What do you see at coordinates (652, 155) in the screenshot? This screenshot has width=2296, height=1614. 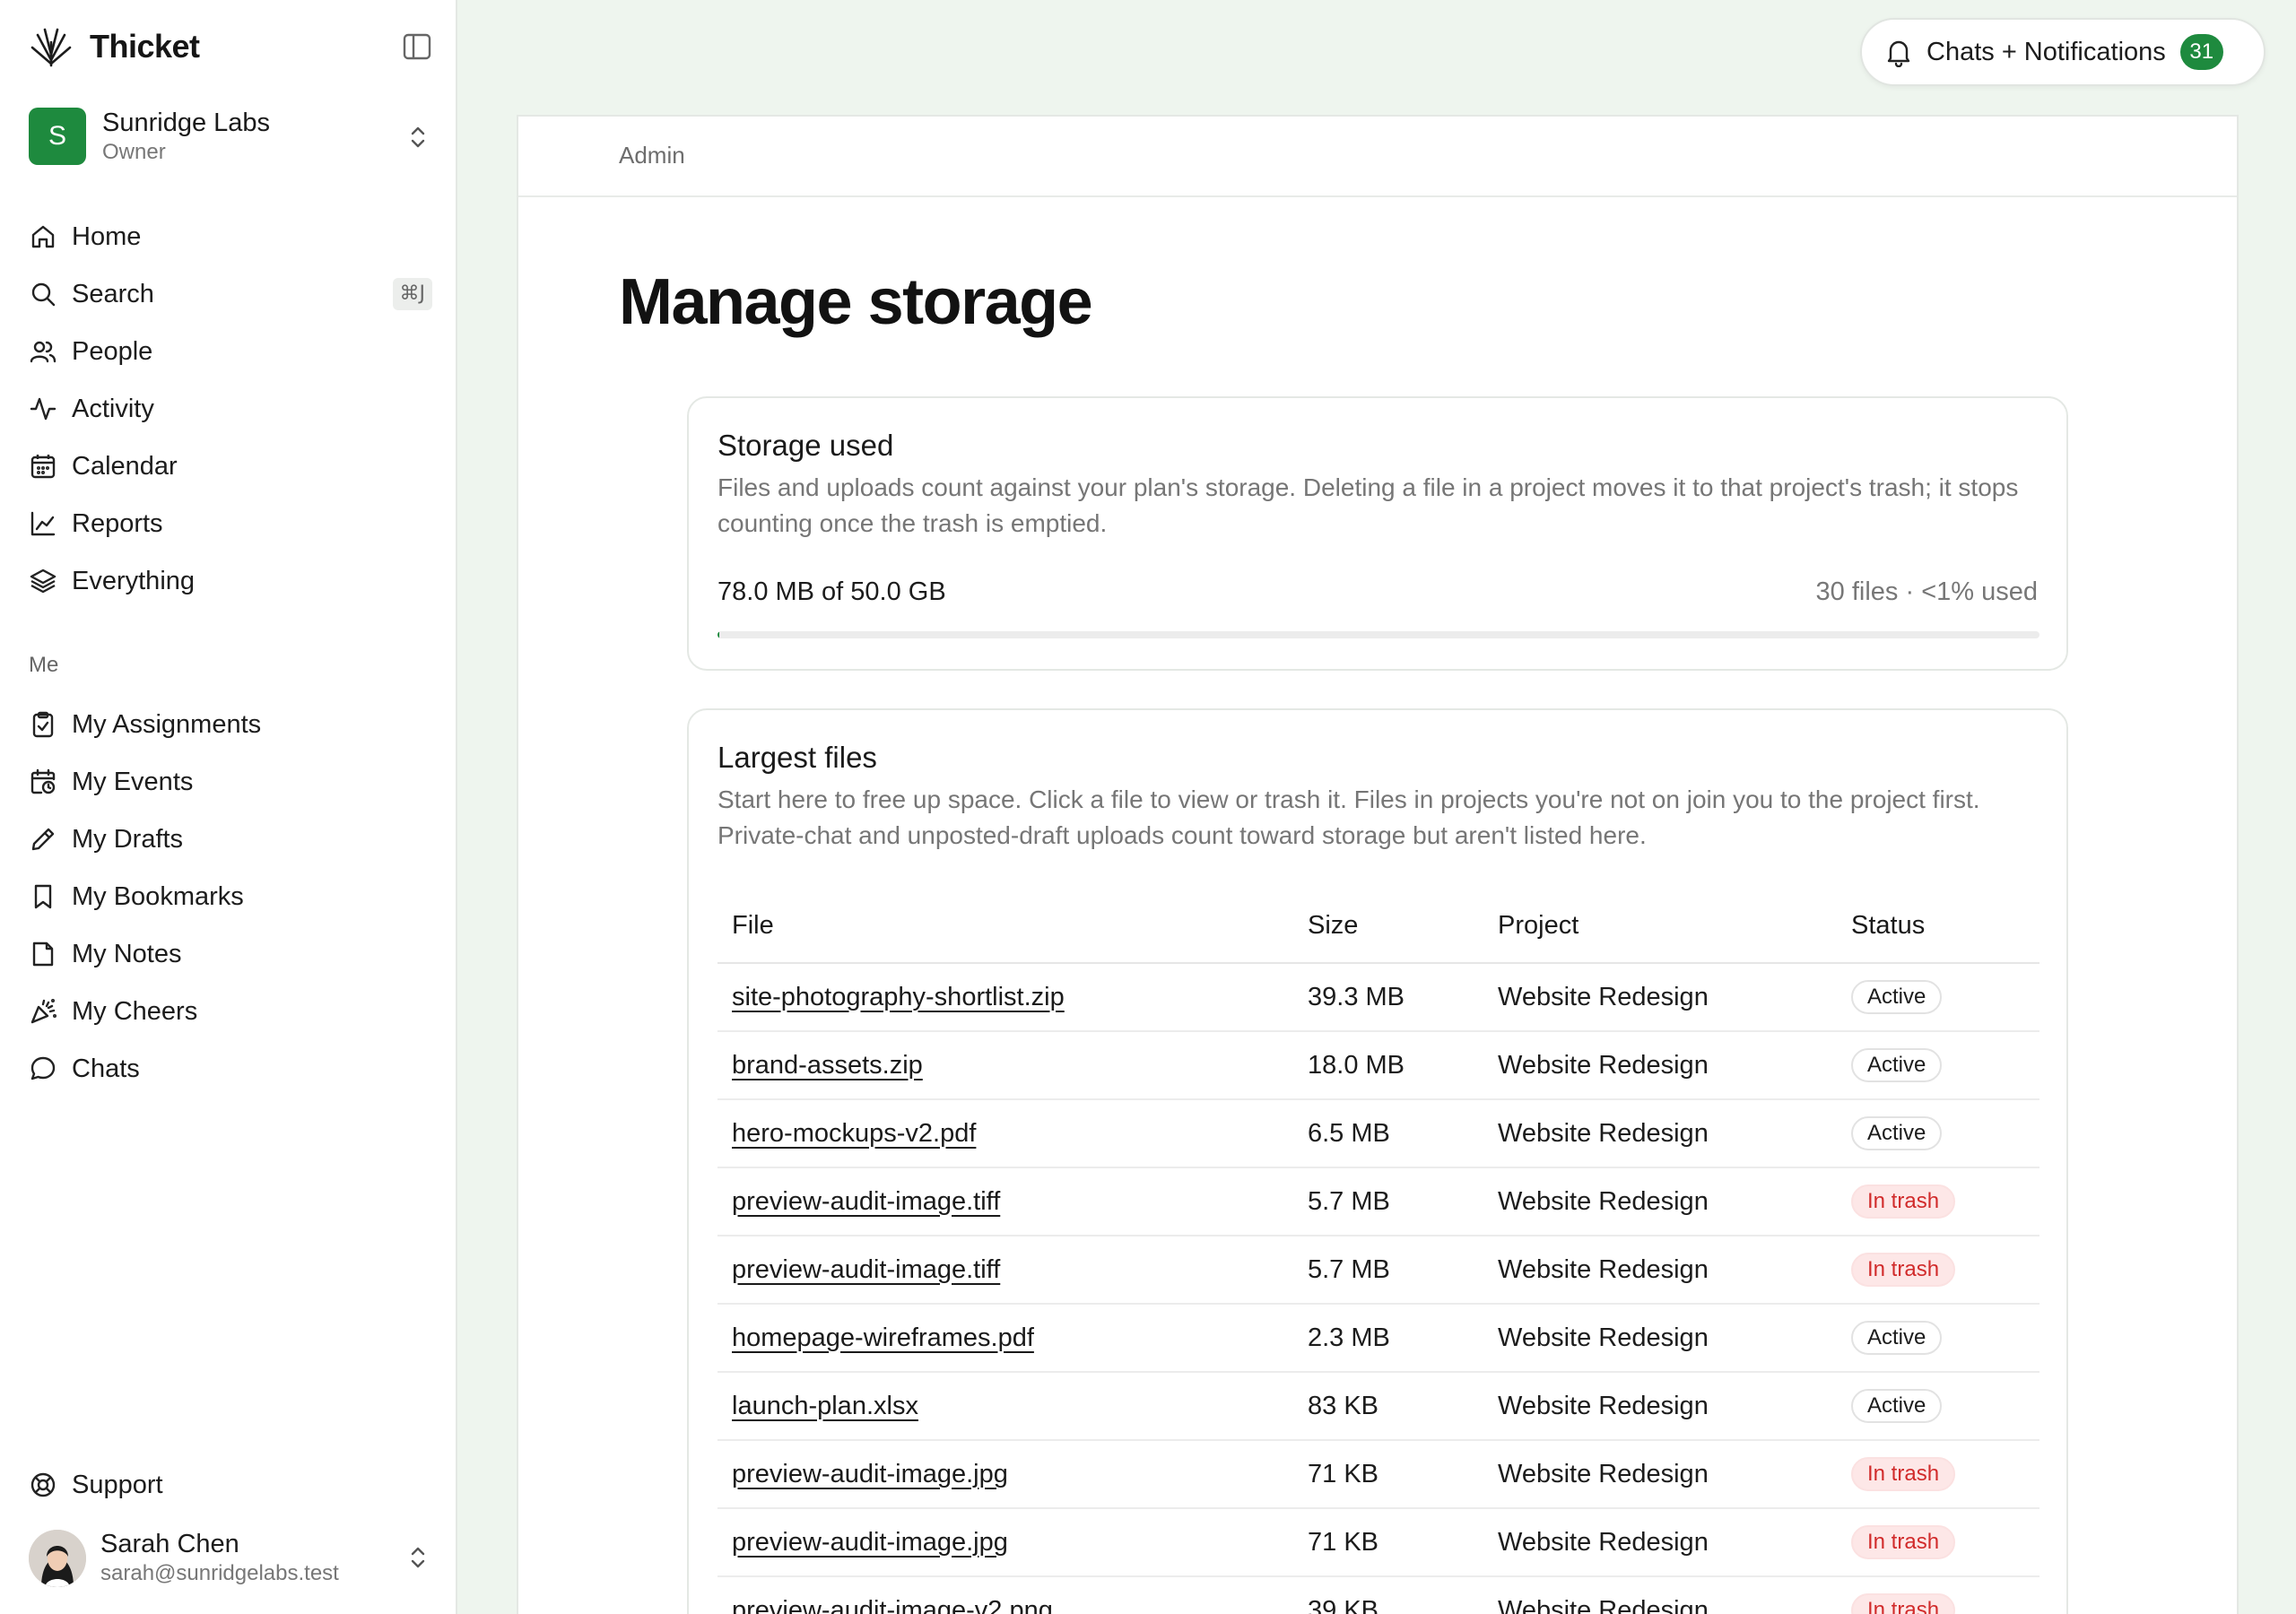 I see `breadcrumb: Admin` at bounding box center [652, 155].